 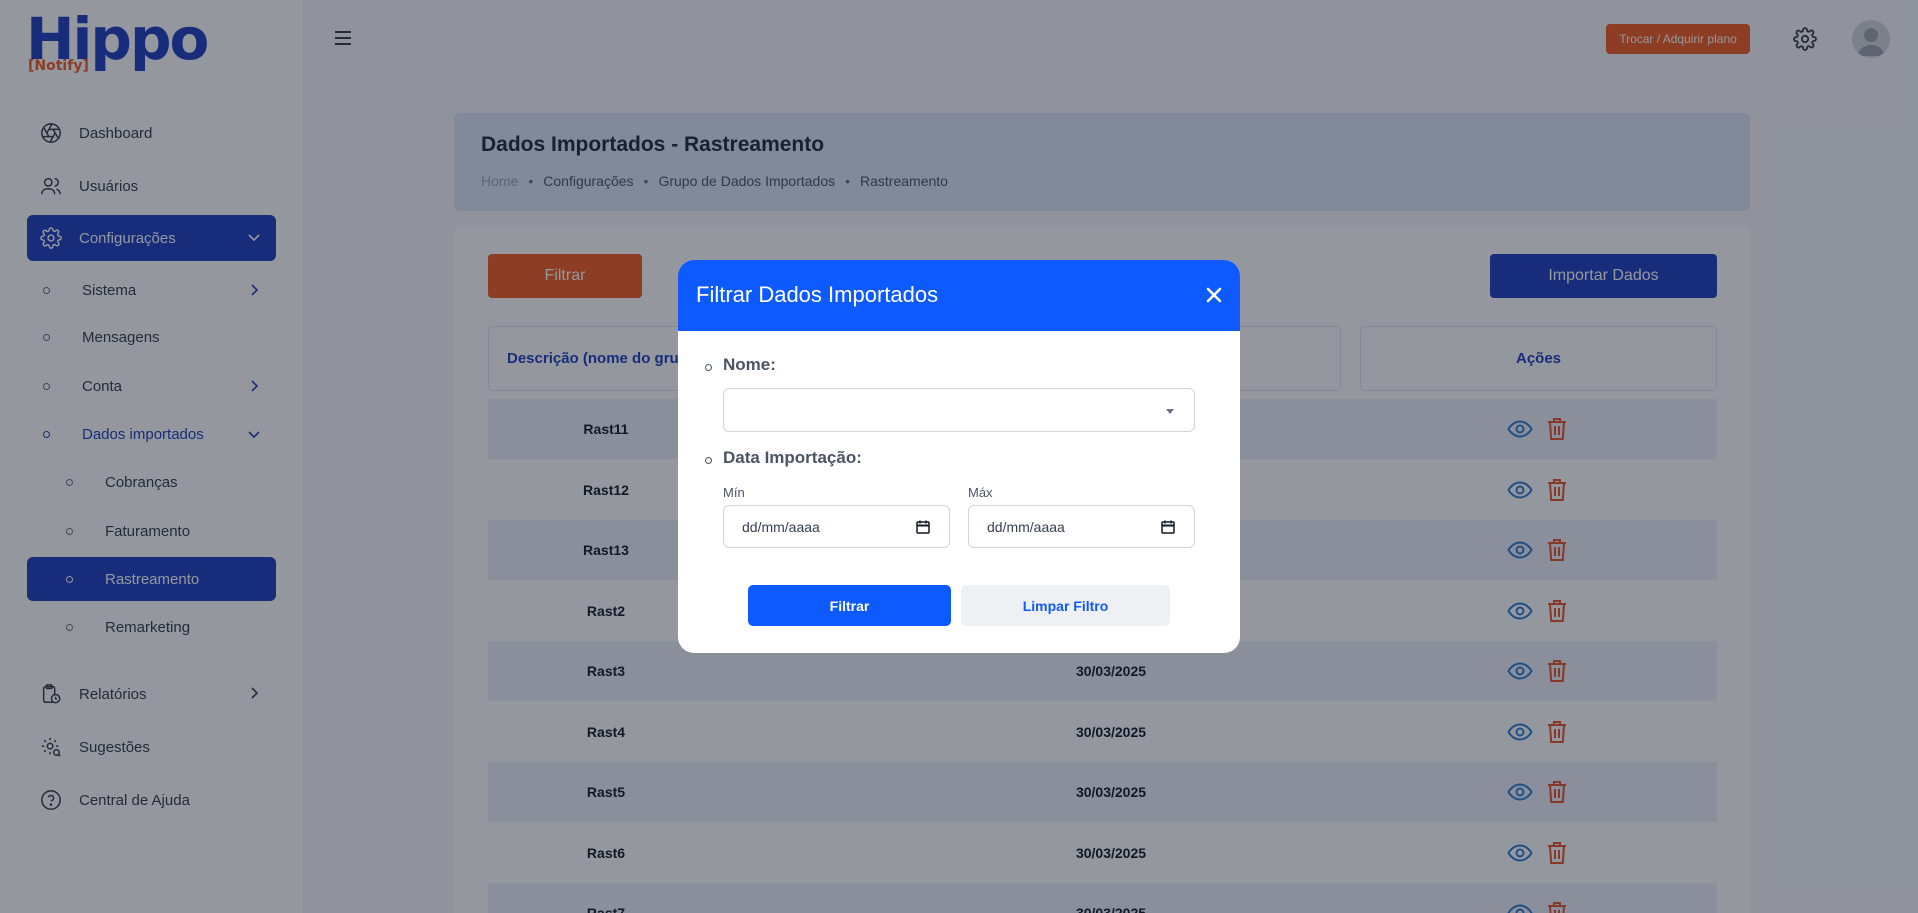 What do you see at coordinates (817, 294) in the screenshot?
I see `modal-title: Filtrar Dados Importados` at bounding box center [817, 294].